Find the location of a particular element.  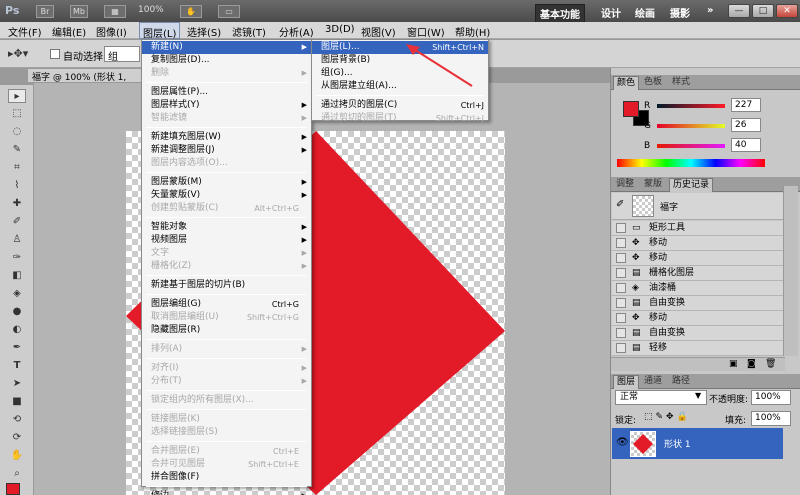

menu-3d: 3D(D) is located at coordinates (340, 29).